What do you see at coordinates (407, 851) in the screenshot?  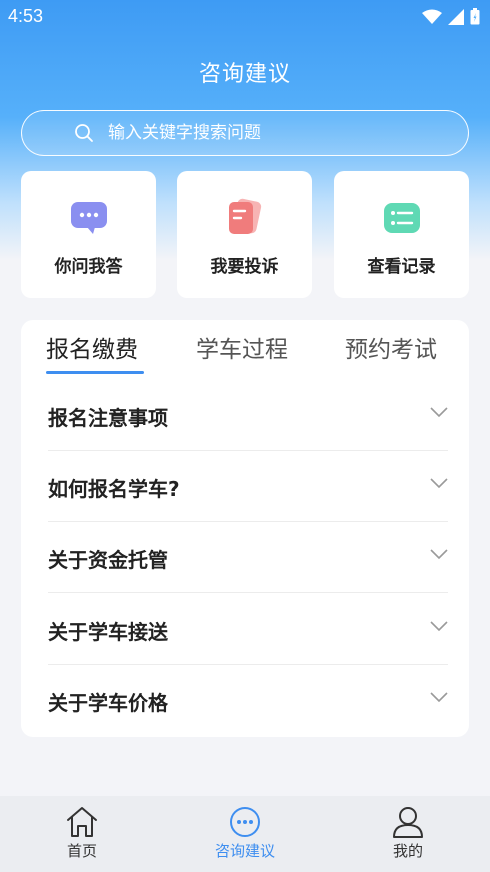 I see `tabbar-label: 我的` at bounding box center [407, 851].